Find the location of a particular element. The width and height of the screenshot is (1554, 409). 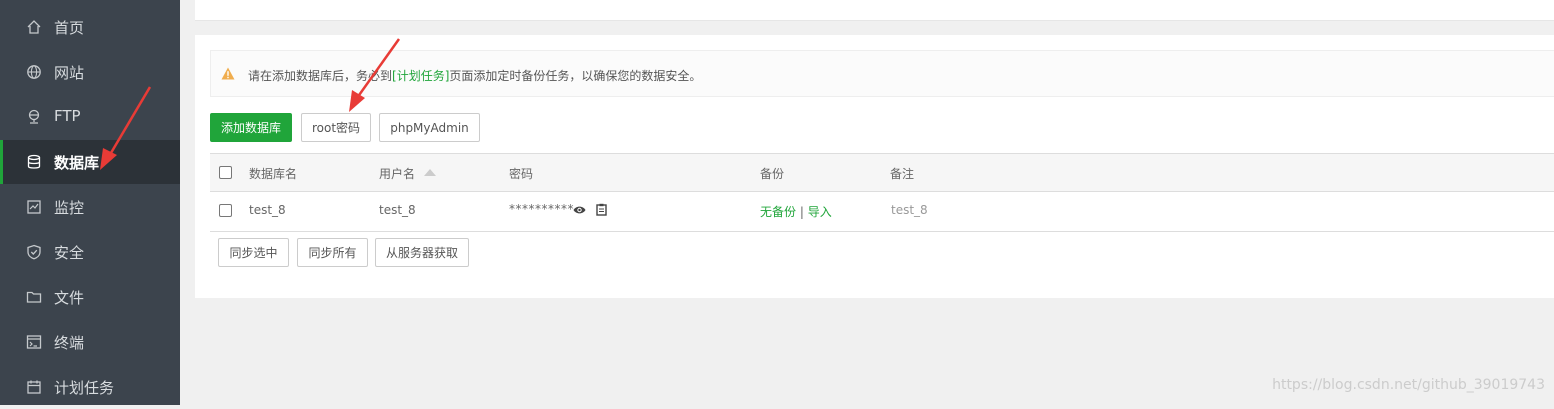

monitor-icon is located at coordinates (34, 207).